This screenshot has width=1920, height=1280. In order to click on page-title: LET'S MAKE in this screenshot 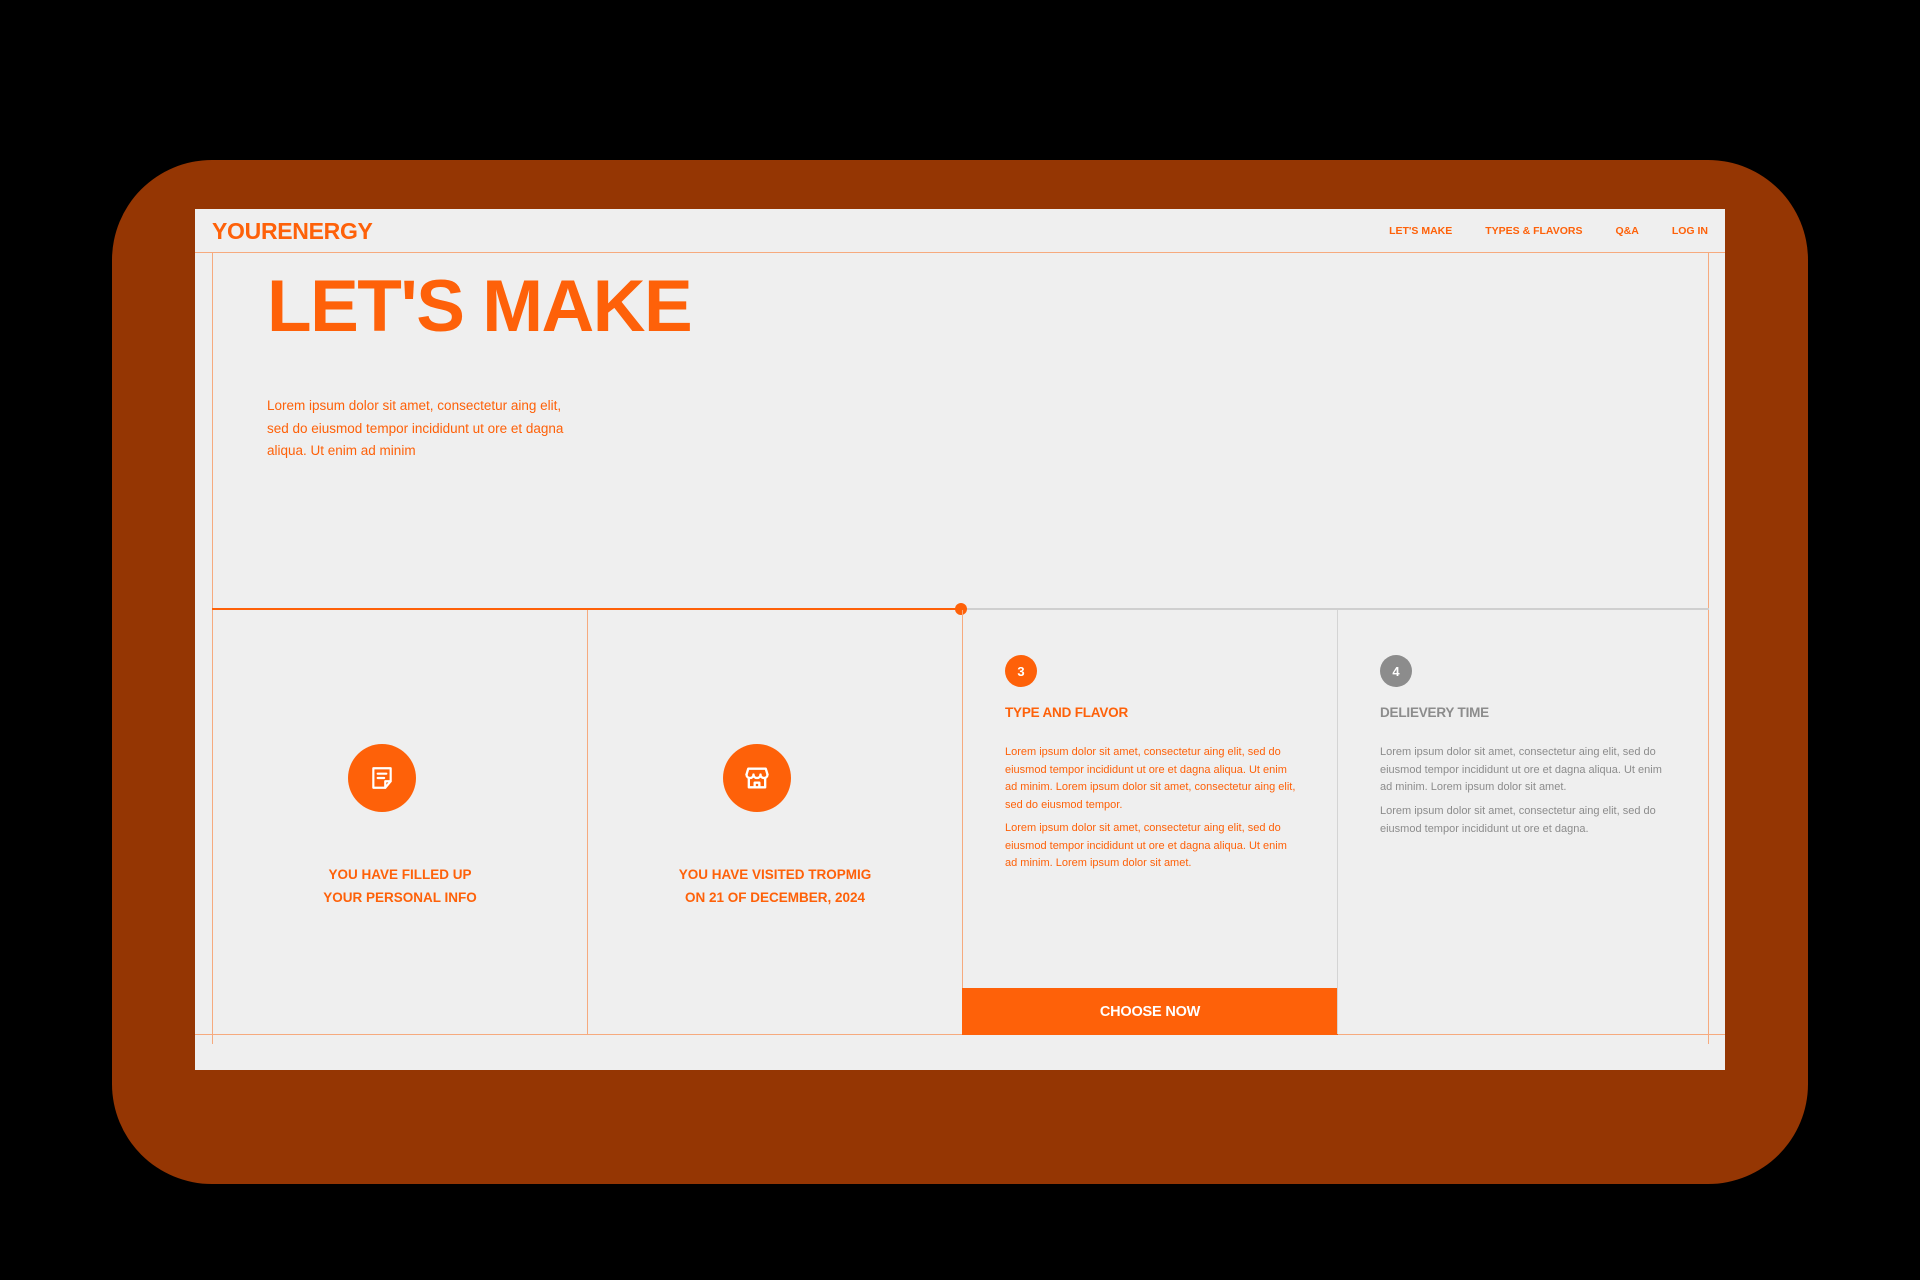, I will do `click(480, 306)`.